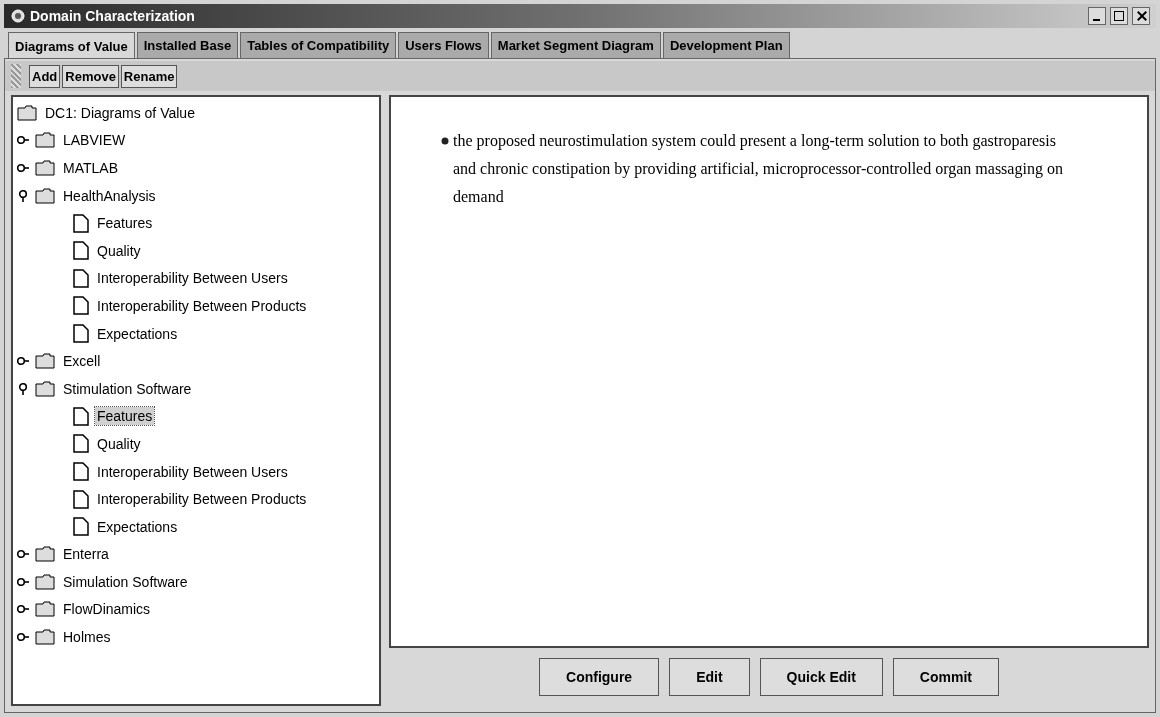 The height and width of the screenshot is (717, 1160). What do you see at coordinates (94, 140) in the screenshot?
I see `tree-item: LABVIEW` at bounding box center [94, 140].